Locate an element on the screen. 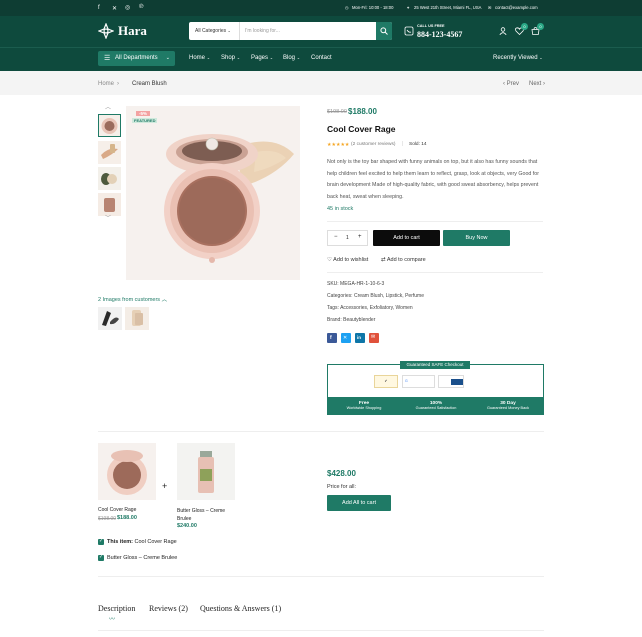  share-linkedin-icon: in is located at coordinates (360, 338).